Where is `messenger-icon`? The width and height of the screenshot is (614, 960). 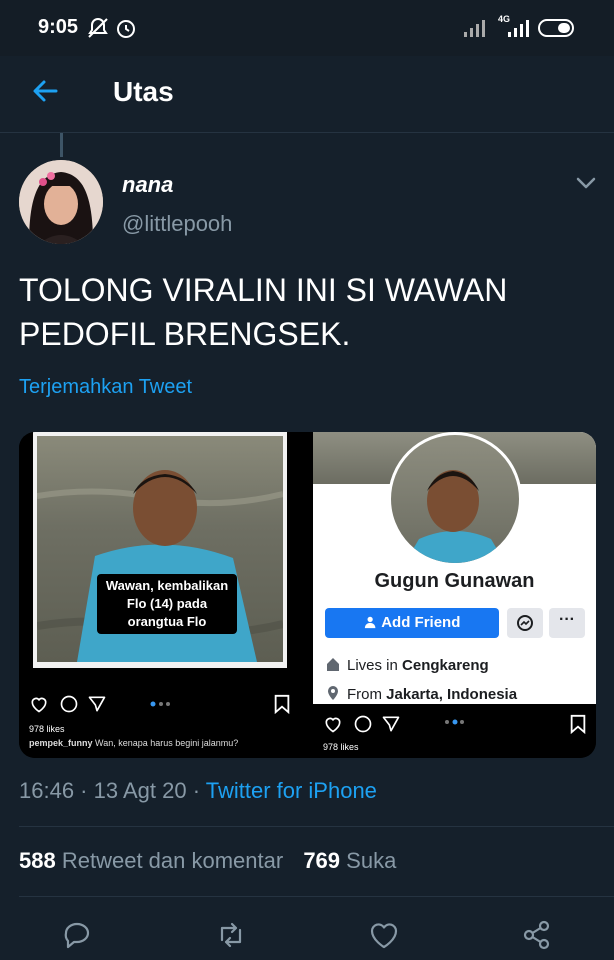
messenger-icon is located at coordinates (525, 623).